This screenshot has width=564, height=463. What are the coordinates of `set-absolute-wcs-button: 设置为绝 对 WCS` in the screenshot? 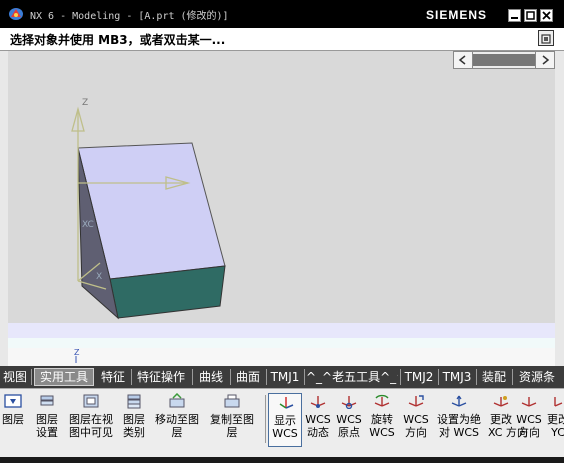 It's located at (459, 420).